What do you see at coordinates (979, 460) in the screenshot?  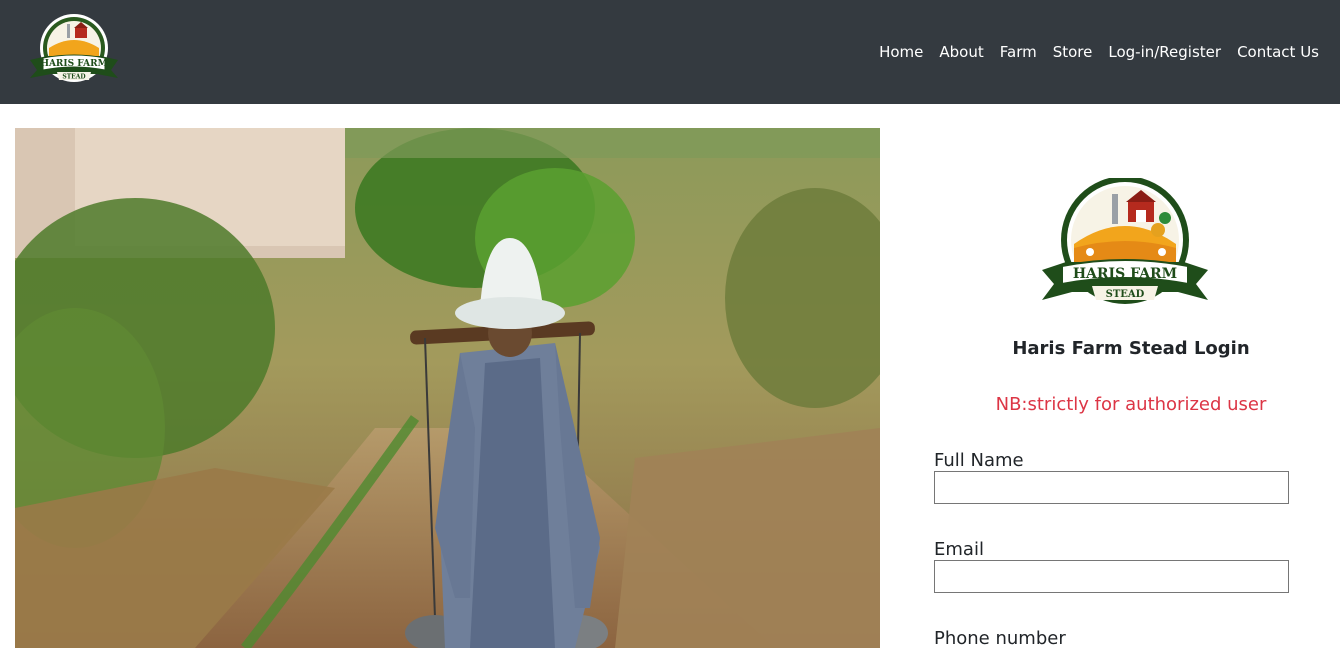 I see `full-name-label: Full Name` at bounding box center [979, 460].